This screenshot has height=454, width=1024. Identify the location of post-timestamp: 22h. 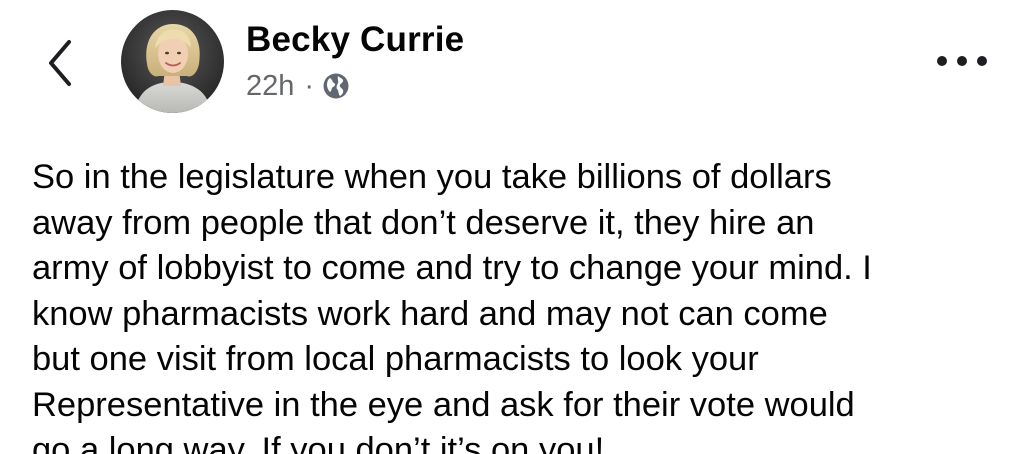
(270, 86).